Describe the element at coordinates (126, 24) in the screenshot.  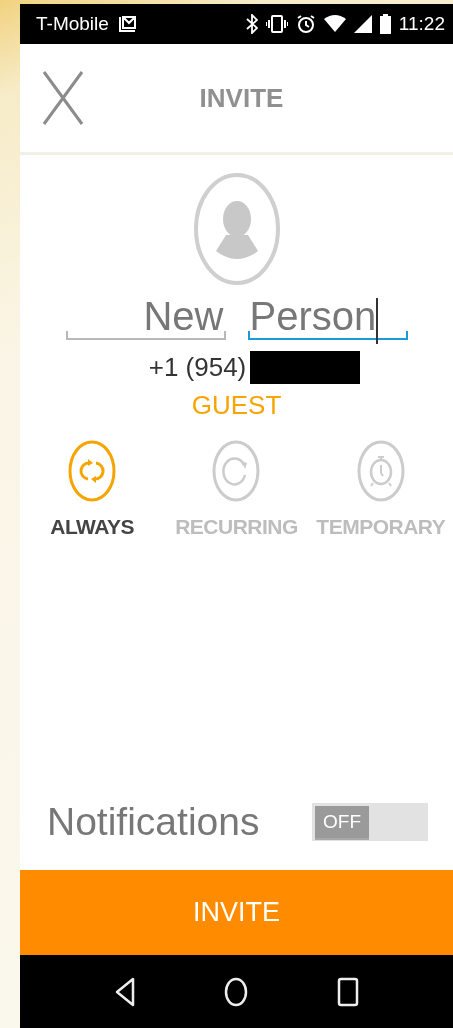
I see `mail-icon` at that location.